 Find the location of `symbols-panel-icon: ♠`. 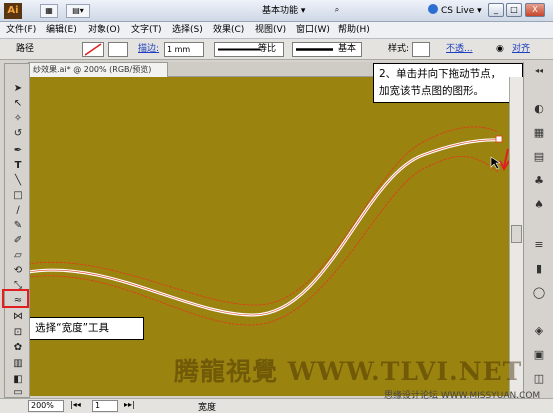

symbols-panel-icon: ♠ is located at coordinates (539, 205).